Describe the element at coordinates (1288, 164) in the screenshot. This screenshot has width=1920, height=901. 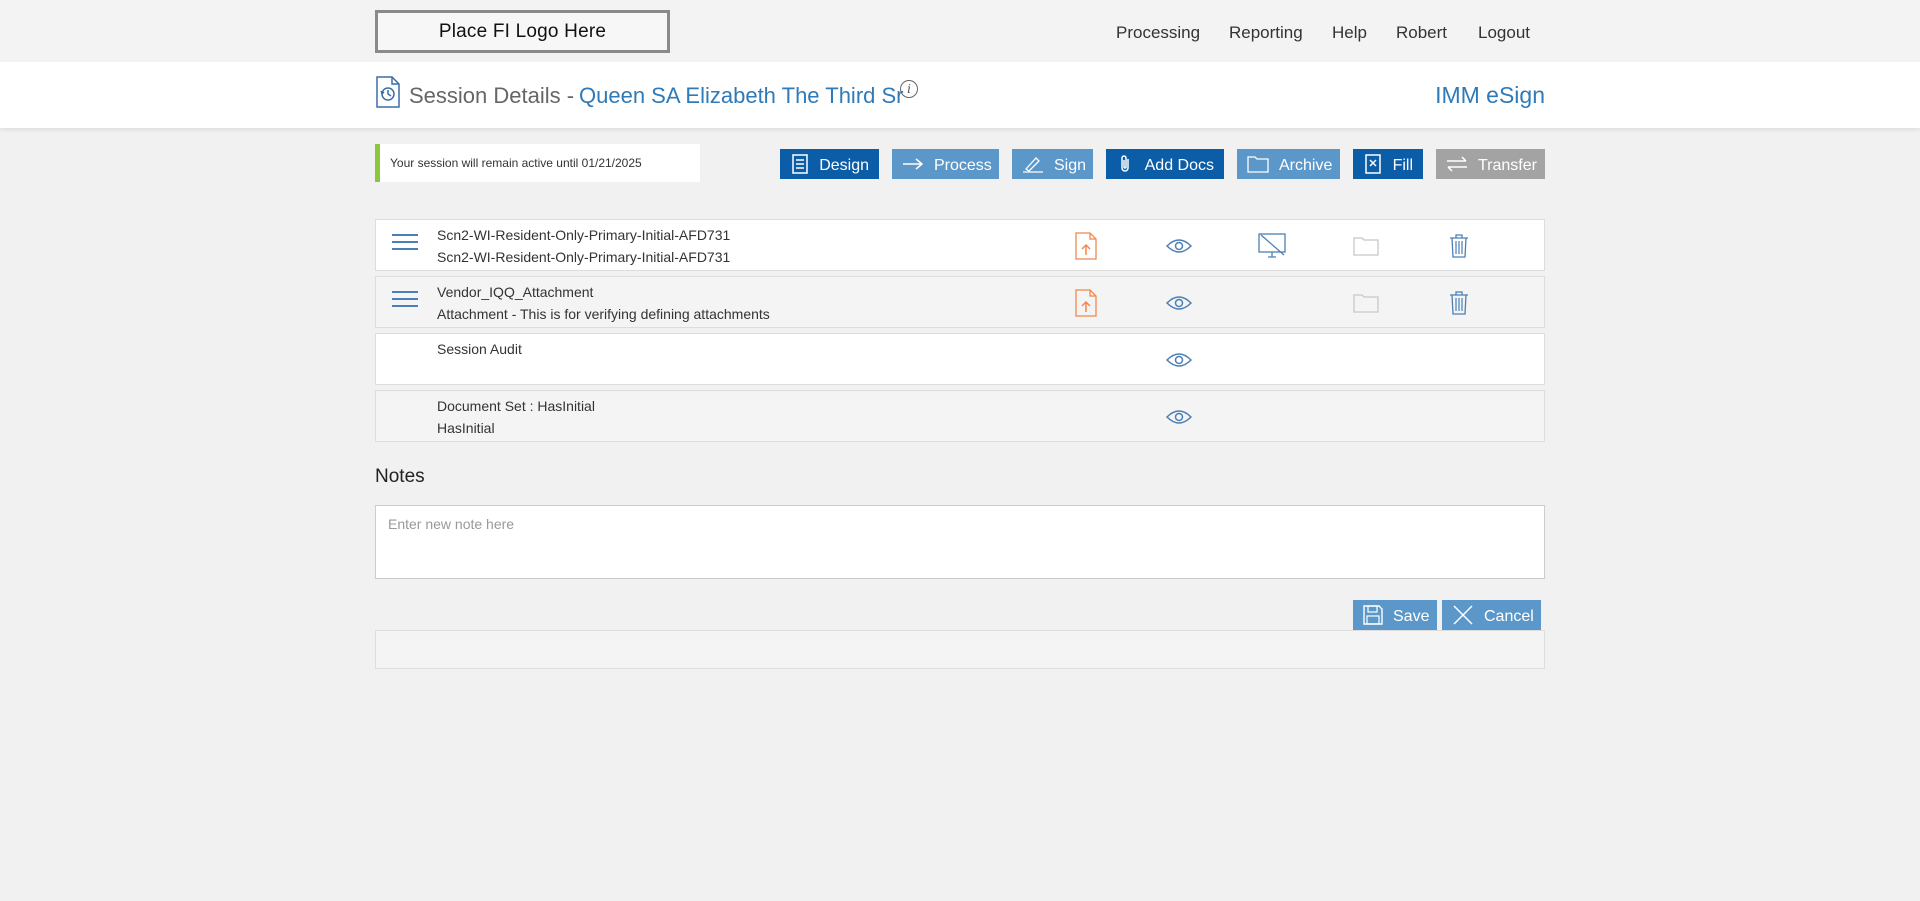
I see `archive-button: Archive` at that location.